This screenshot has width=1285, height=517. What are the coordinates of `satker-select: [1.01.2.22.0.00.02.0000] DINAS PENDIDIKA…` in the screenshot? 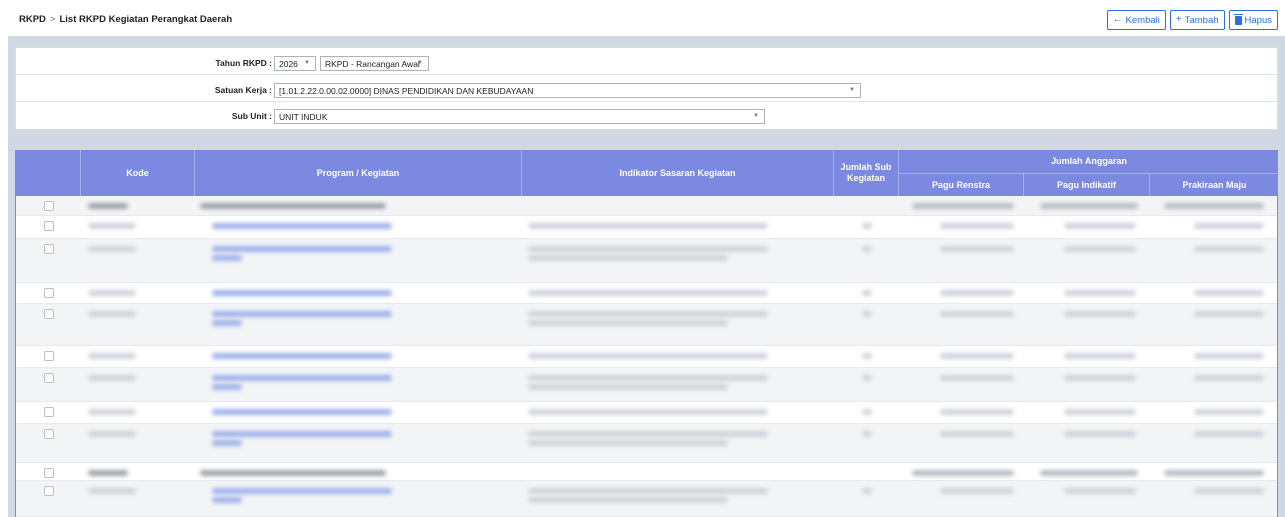 It's located at (567, 90).